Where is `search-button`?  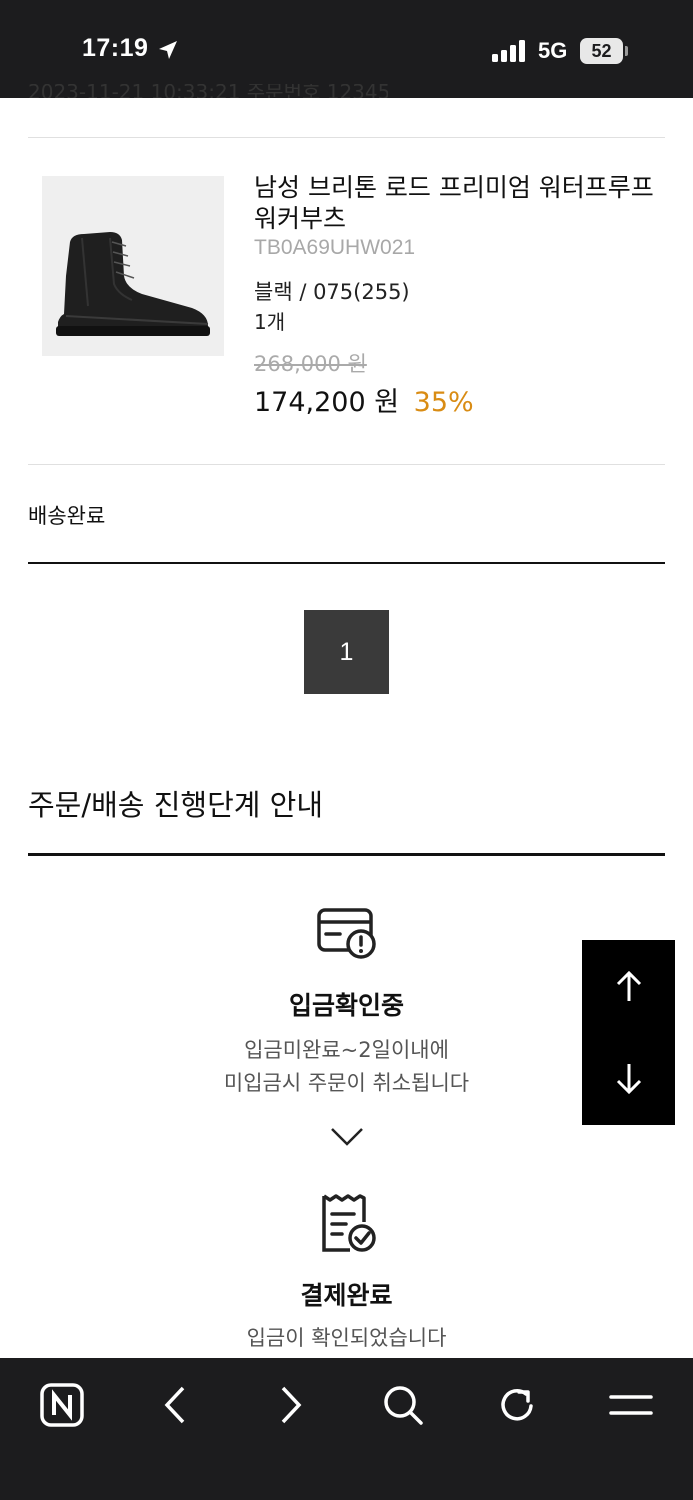
search-button is located at coordinates (403, 1405).